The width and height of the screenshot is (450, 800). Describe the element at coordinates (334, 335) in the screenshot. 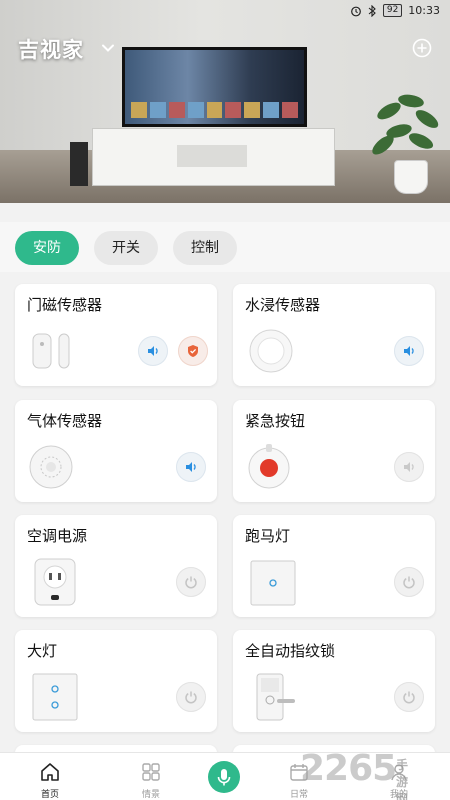

I see `device-card-water-sensor: 水浸传感器` at that location.